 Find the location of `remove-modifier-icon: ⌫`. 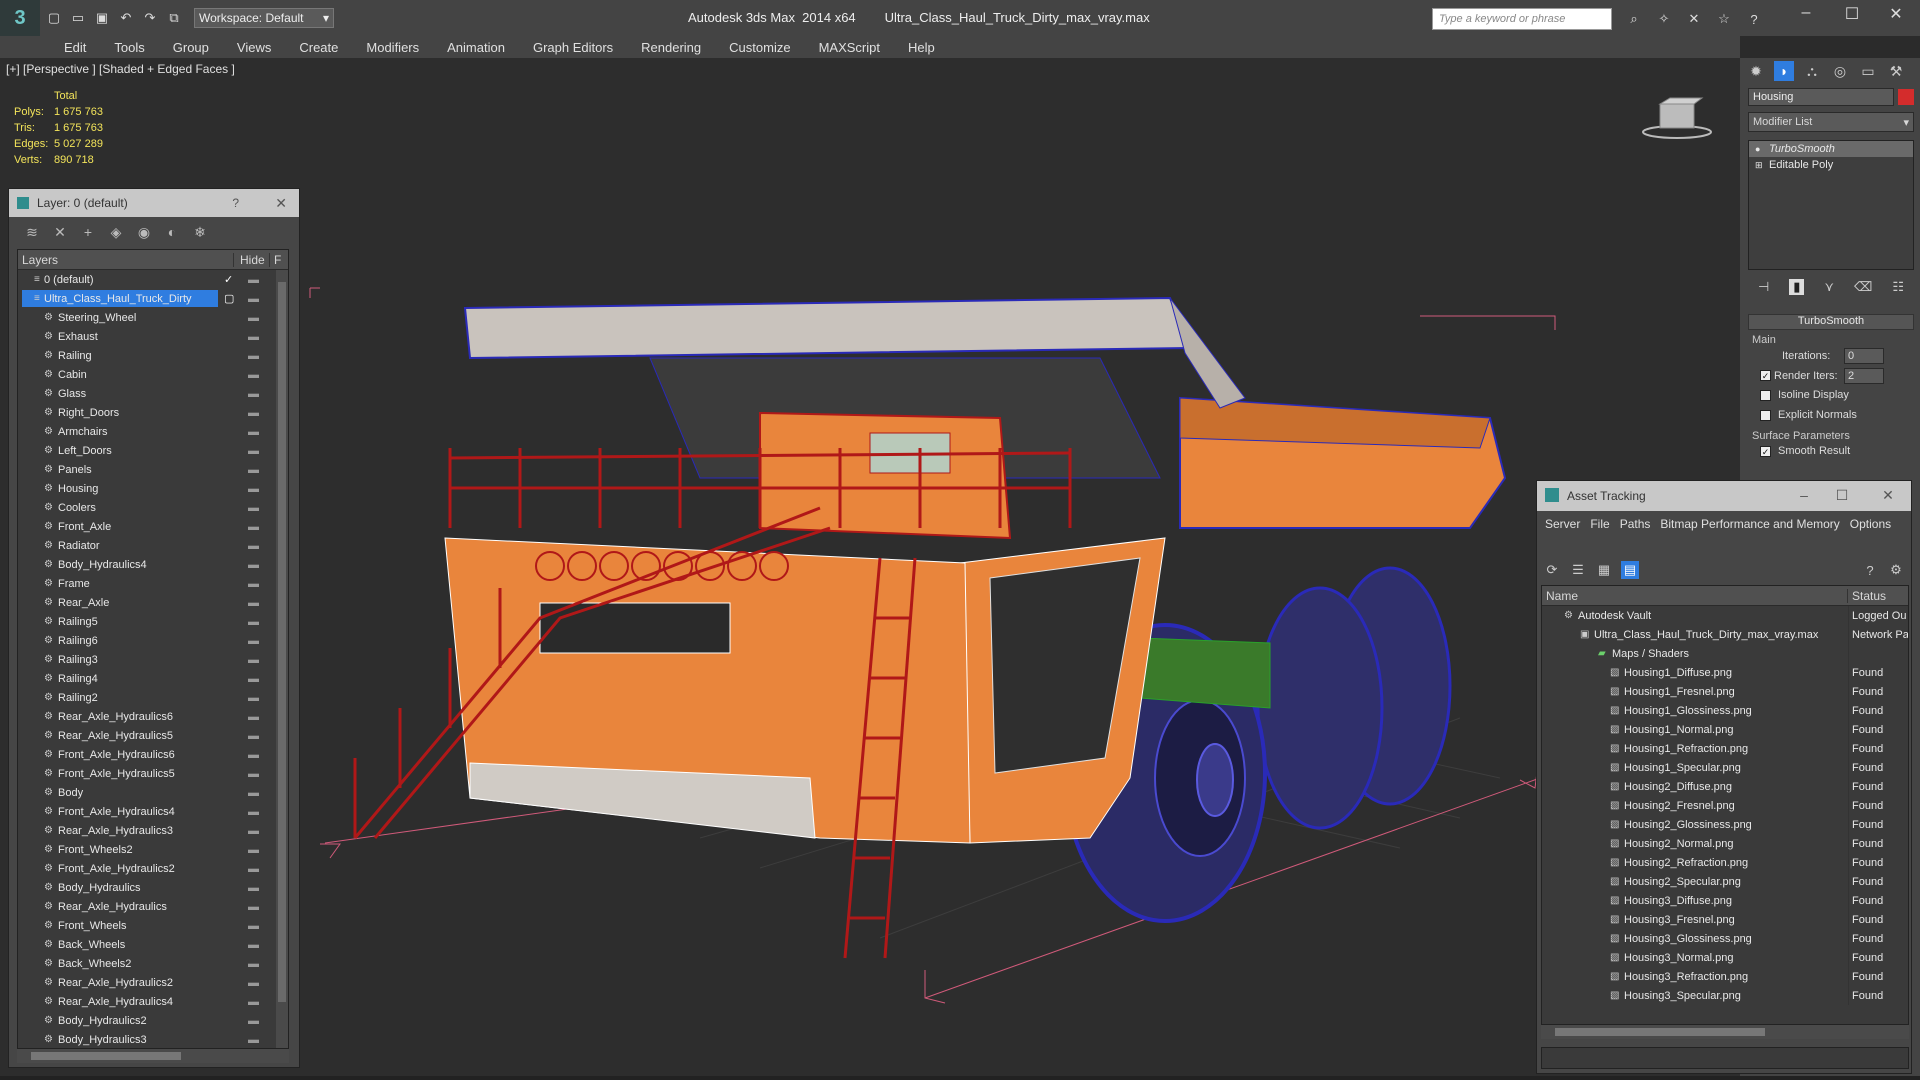

remove-modifier-icon: ⌫ is located at coordinates (1863, 287).